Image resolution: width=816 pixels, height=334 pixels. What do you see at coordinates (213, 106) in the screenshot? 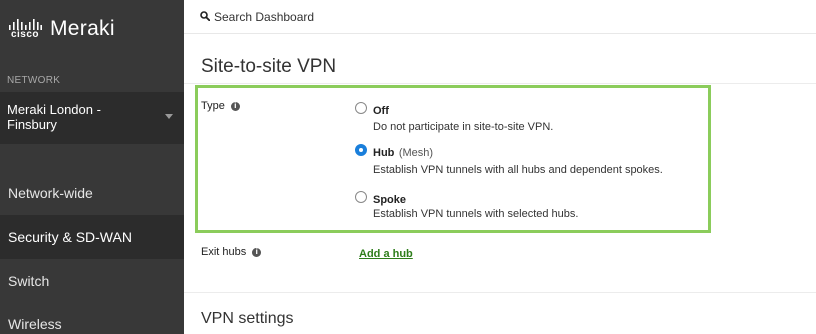
I see `type-label-text: Type` at bounding box center [213, 106].